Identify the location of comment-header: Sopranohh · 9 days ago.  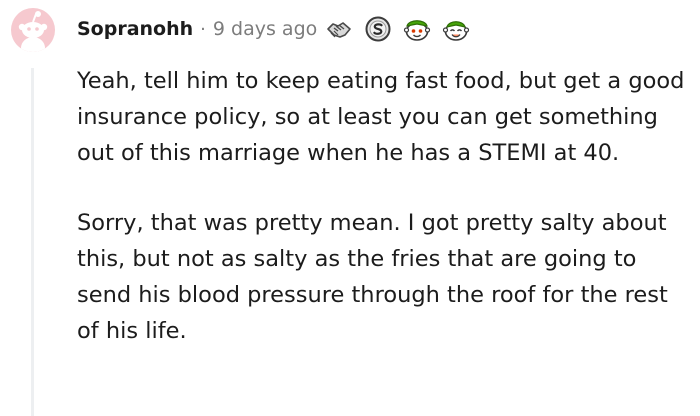
(279, 29).